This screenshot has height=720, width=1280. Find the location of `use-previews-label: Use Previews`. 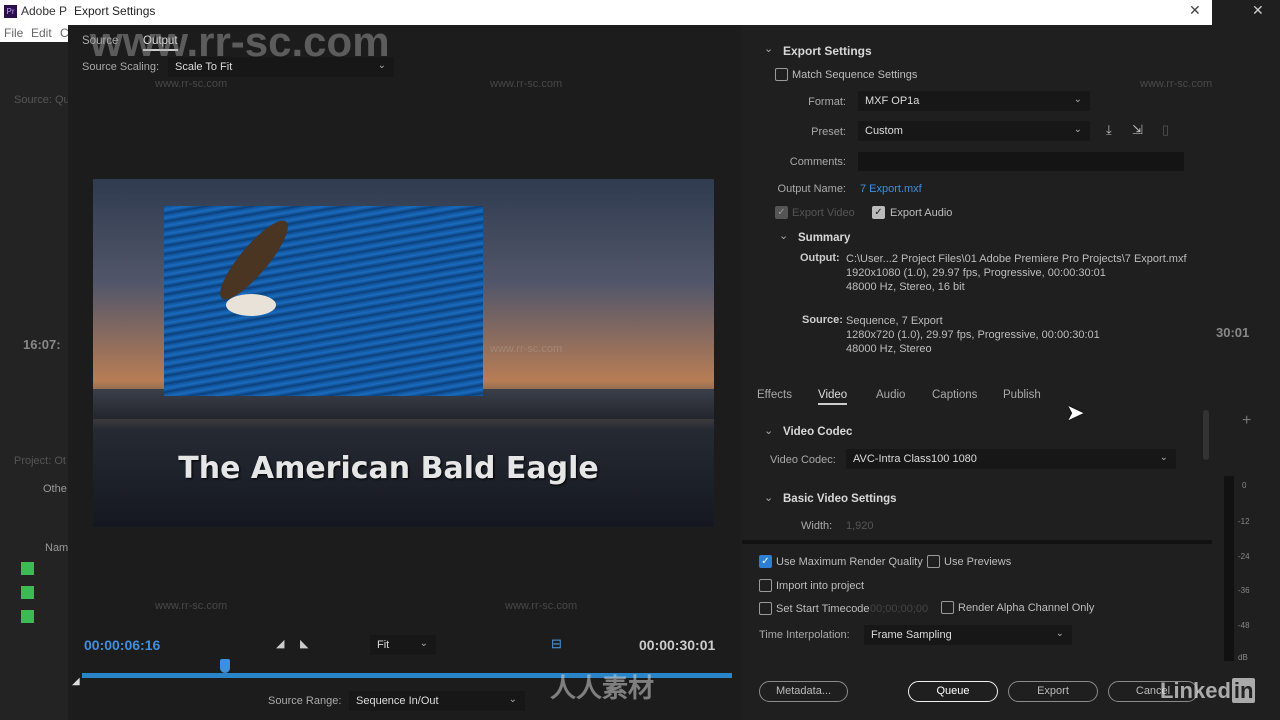

use-previews-label: Use Previews is located at coordinates (978, 562).